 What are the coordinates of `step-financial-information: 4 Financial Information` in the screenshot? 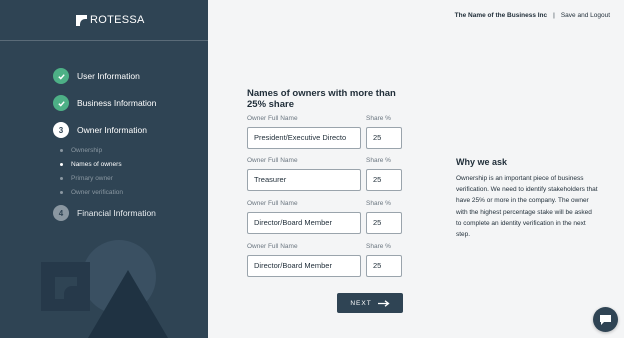 It's located at (104, 213).